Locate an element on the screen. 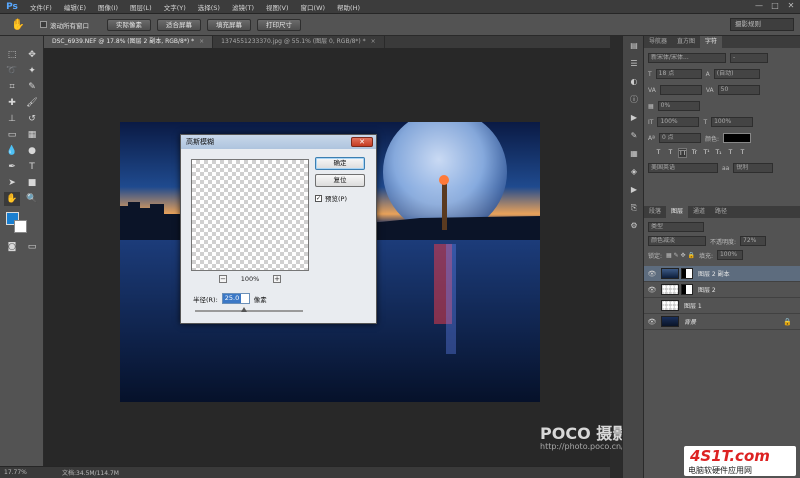 This screenshot has height=478, width=800. gradient-icon: ▦ is located at coordinates (32, 135).